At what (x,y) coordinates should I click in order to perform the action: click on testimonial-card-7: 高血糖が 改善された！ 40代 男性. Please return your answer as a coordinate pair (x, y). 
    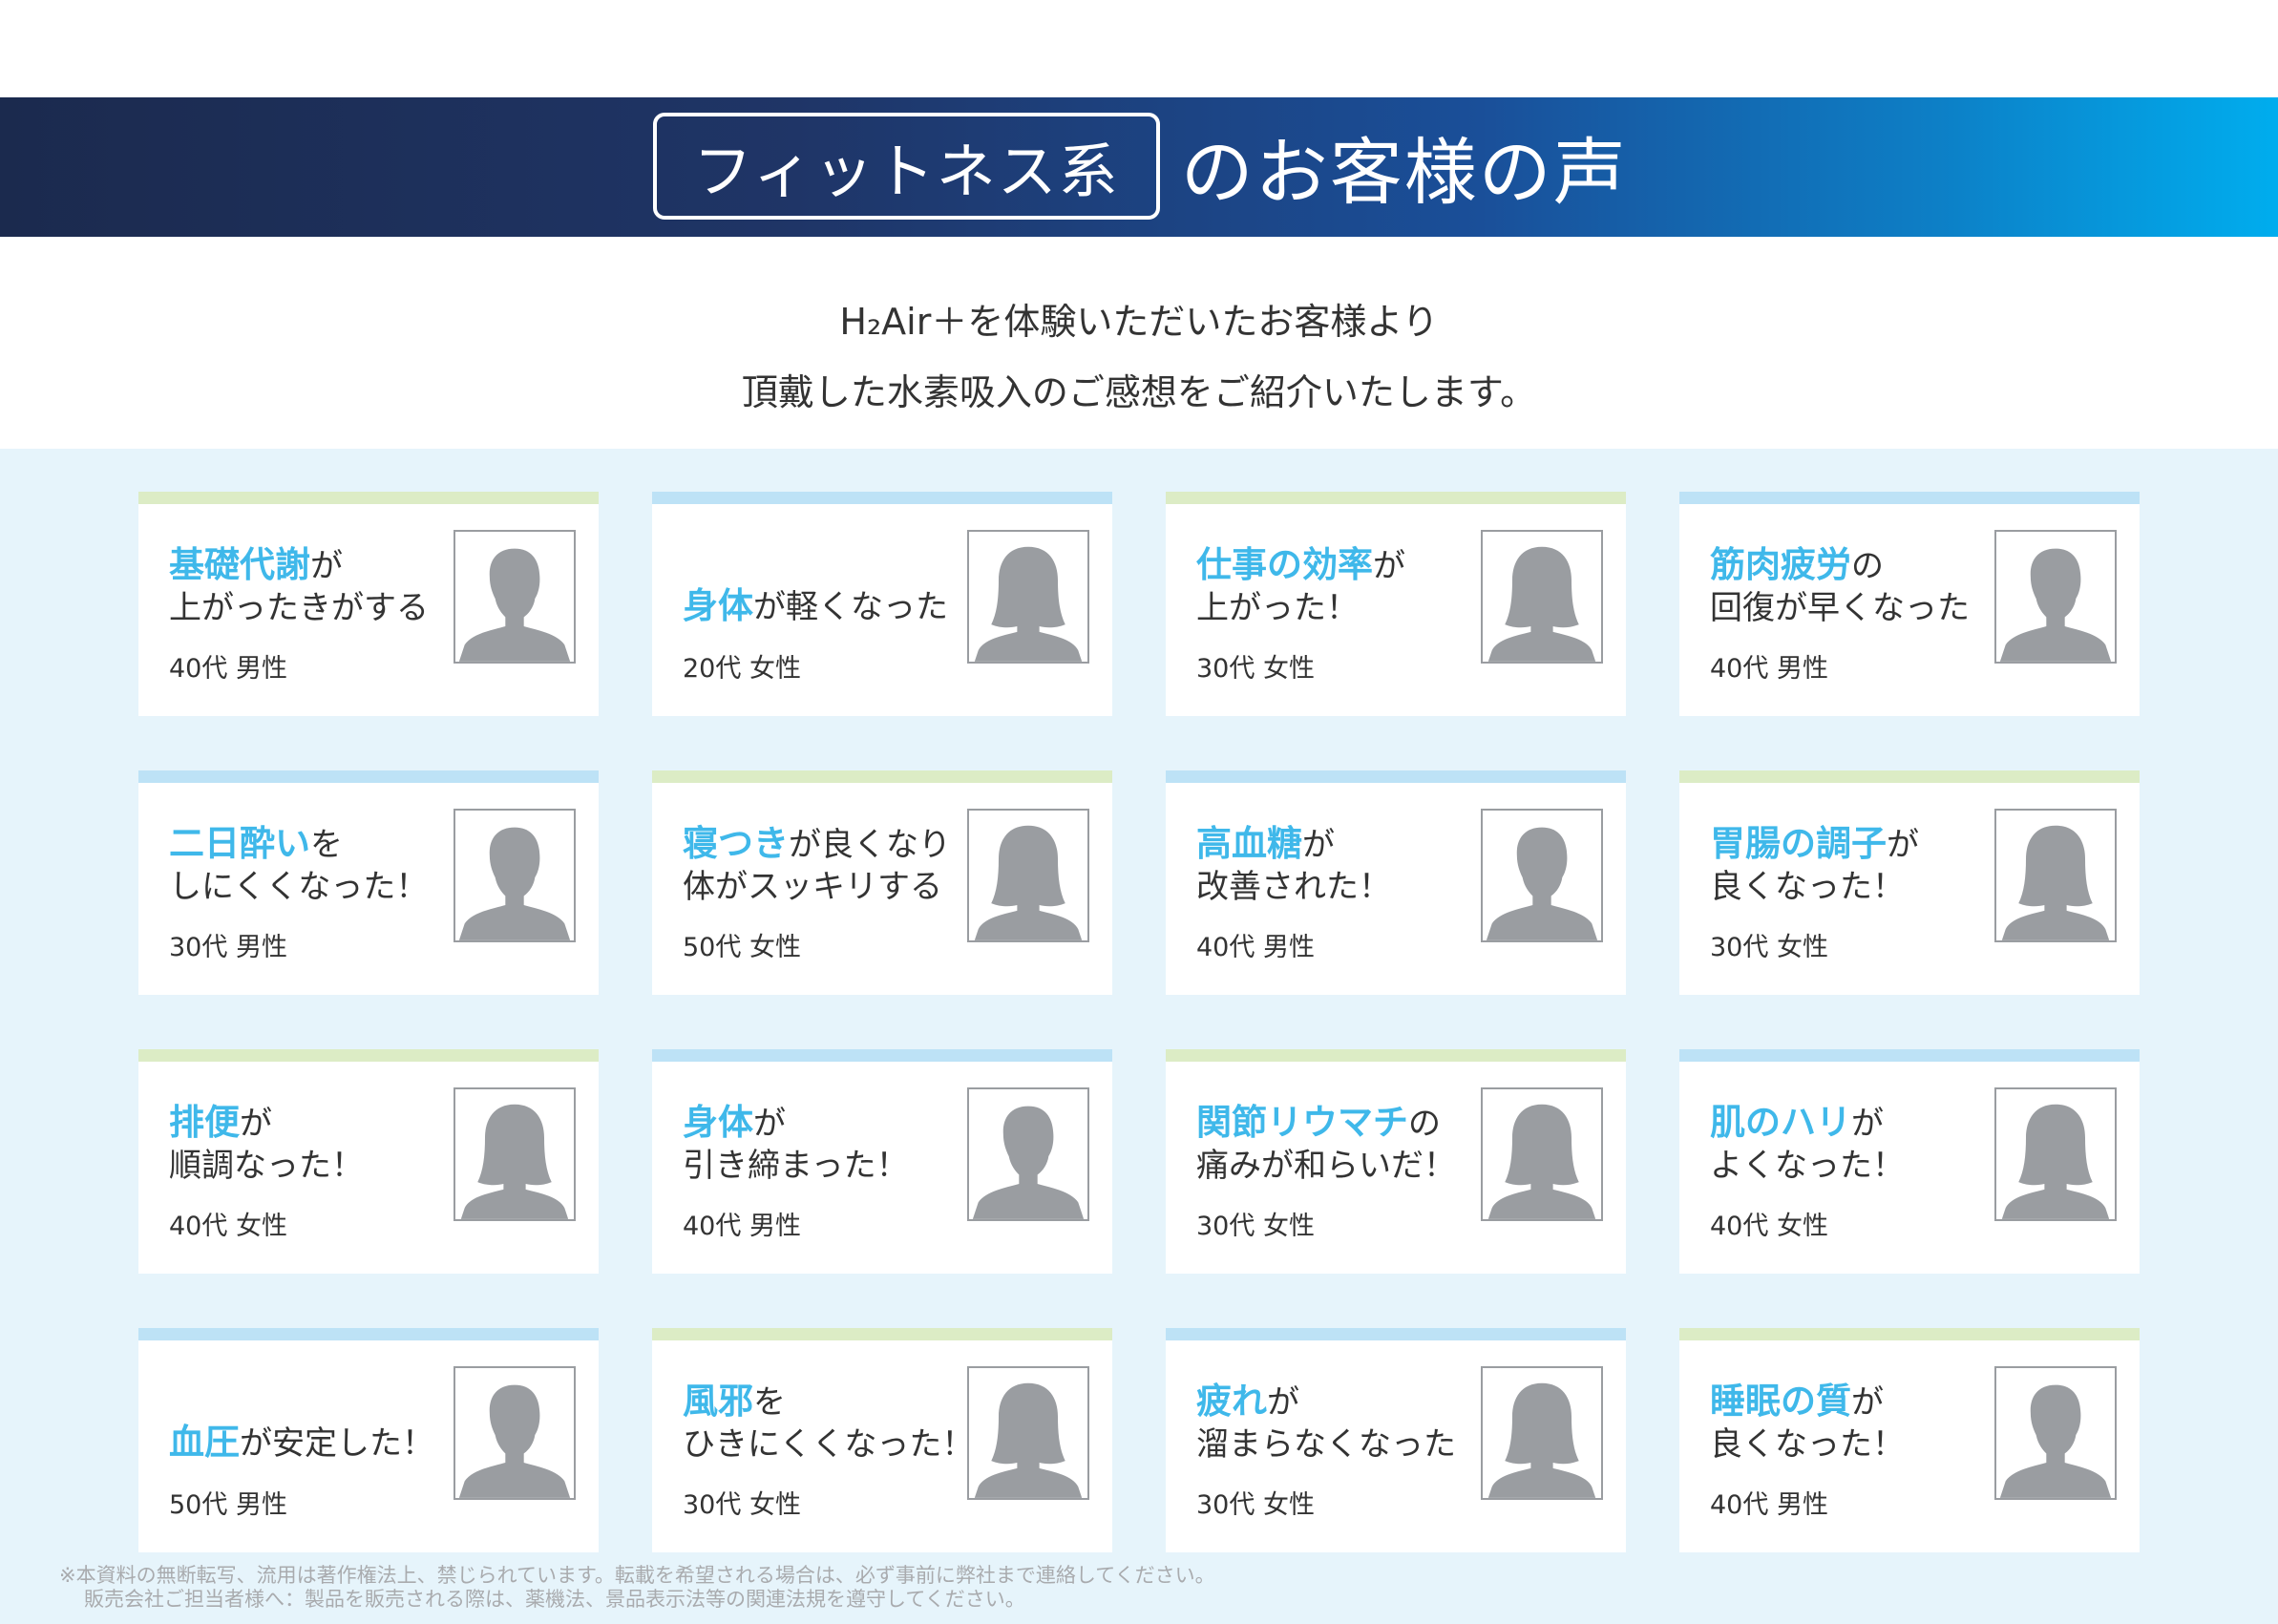
    Looking at the image, I should click on (1396, 882).